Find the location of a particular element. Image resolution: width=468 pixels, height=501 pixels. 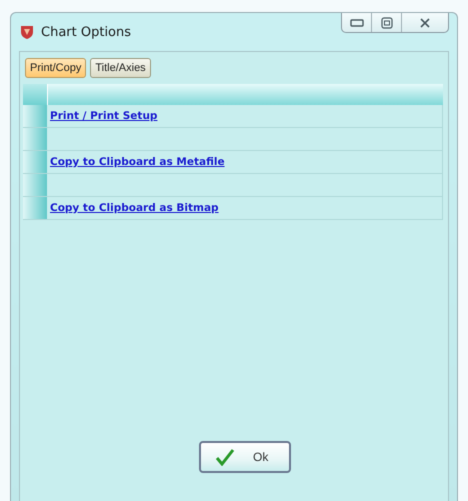

corner-header is located at coordinates (35, 94).